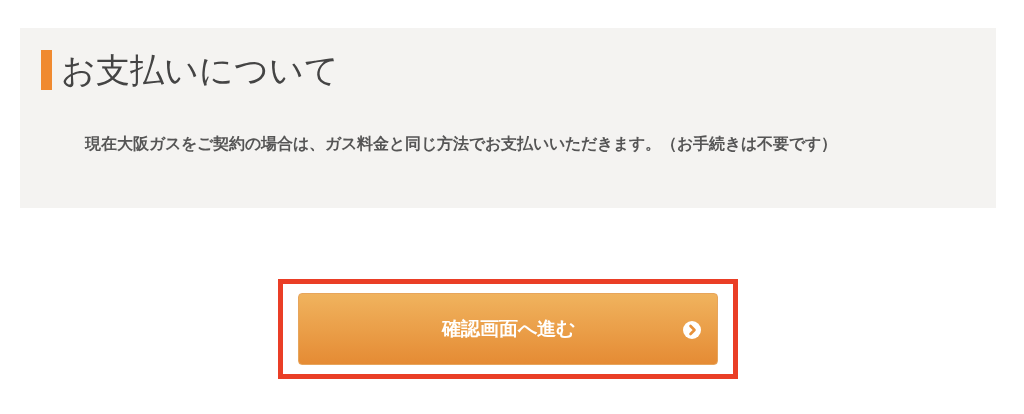 The width and height of the screenshot is (1024, 414). What do you see at coordinates (46, 70) in the screenshot?
I see `heading-accent-bar` at bounding box center [46, 70].